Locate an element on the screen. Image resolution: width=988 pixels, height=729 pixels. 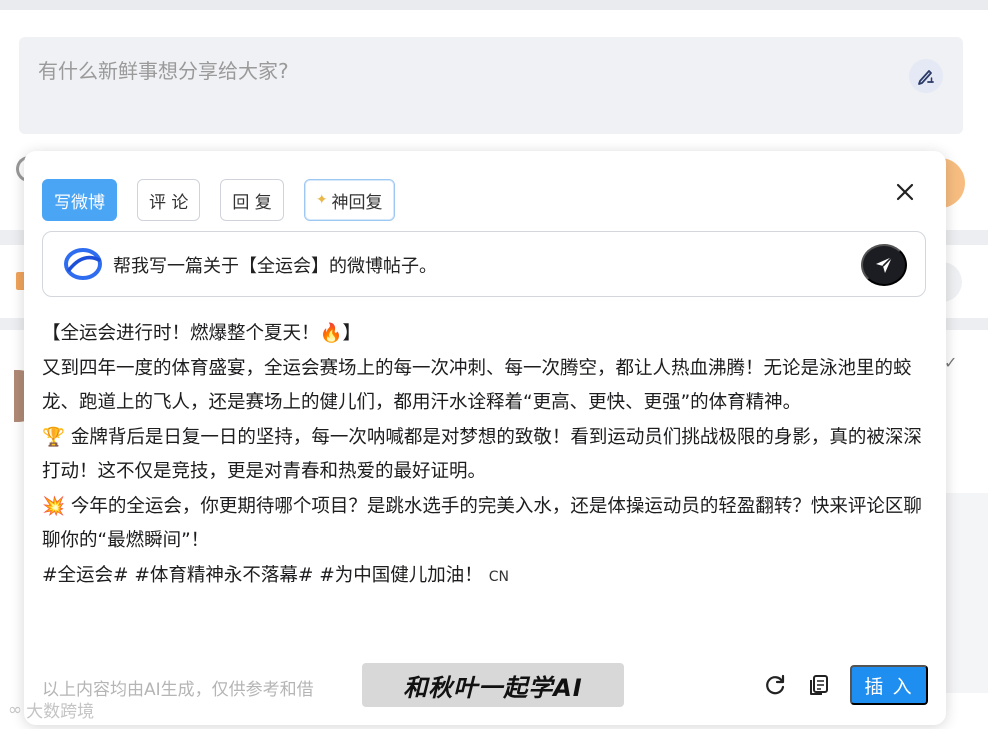
page-top-bar is located at coordinates (494, 5).